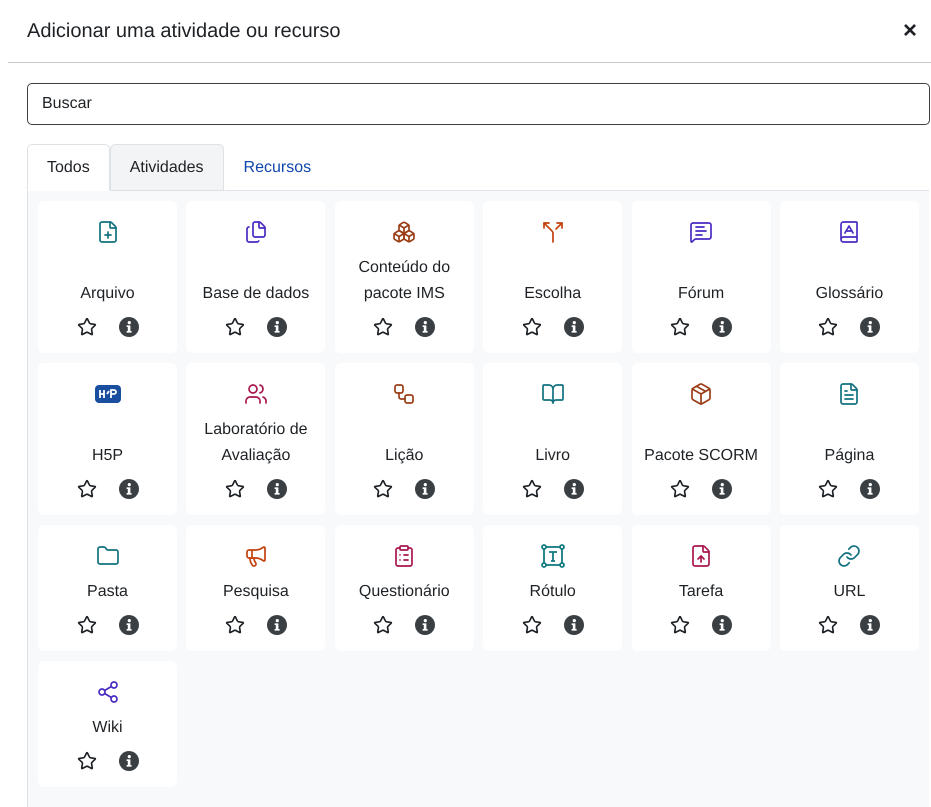 Image resolution: width=931 pixels, height=807 pixels. What do you see at coordinates (255, 592) in the screenshot?
I see `activity-name: Pesquisa` at bounding box center [255, 592].